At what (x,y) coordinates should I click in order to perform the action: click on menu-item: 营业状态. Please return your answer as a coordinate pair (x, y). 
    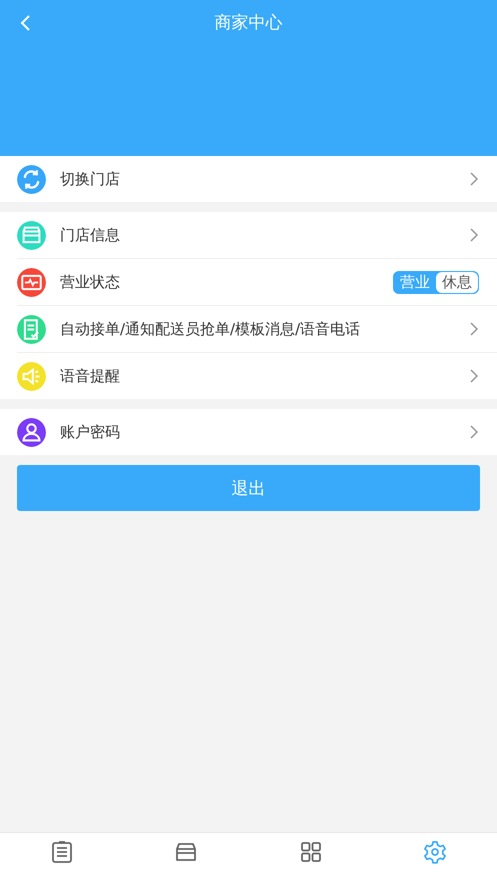
    Looking at the image, I should click on (226, 282).